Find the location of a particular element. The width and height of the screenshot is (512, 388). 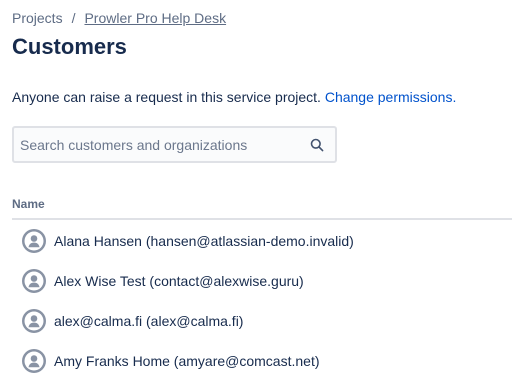

table-row: alex@calma.fi (alex@calma.fi) is located at coordinates (262, 321).